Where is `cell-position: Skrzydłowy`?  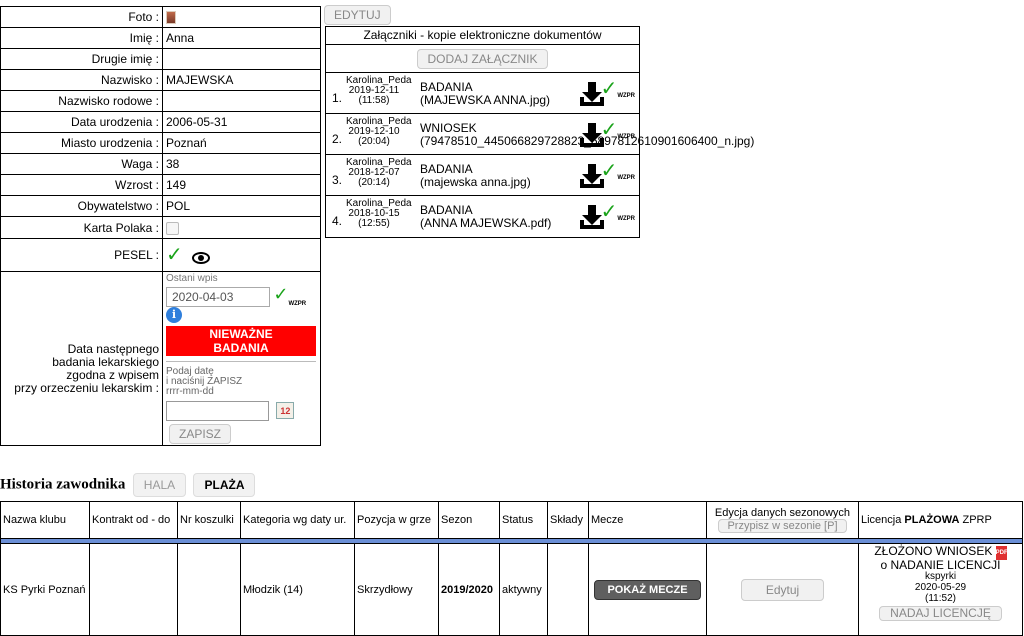 cell-position: Skrzydłowy is located at coordinates (396, 589).